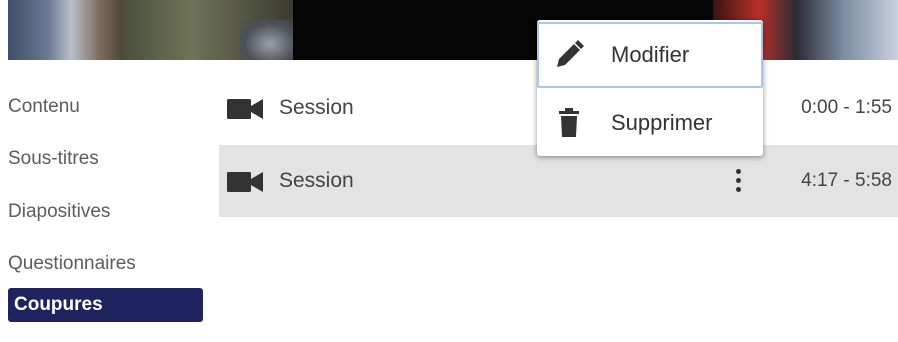  I want to click on nav-item-label: Questionnaires, so click(72, 263).